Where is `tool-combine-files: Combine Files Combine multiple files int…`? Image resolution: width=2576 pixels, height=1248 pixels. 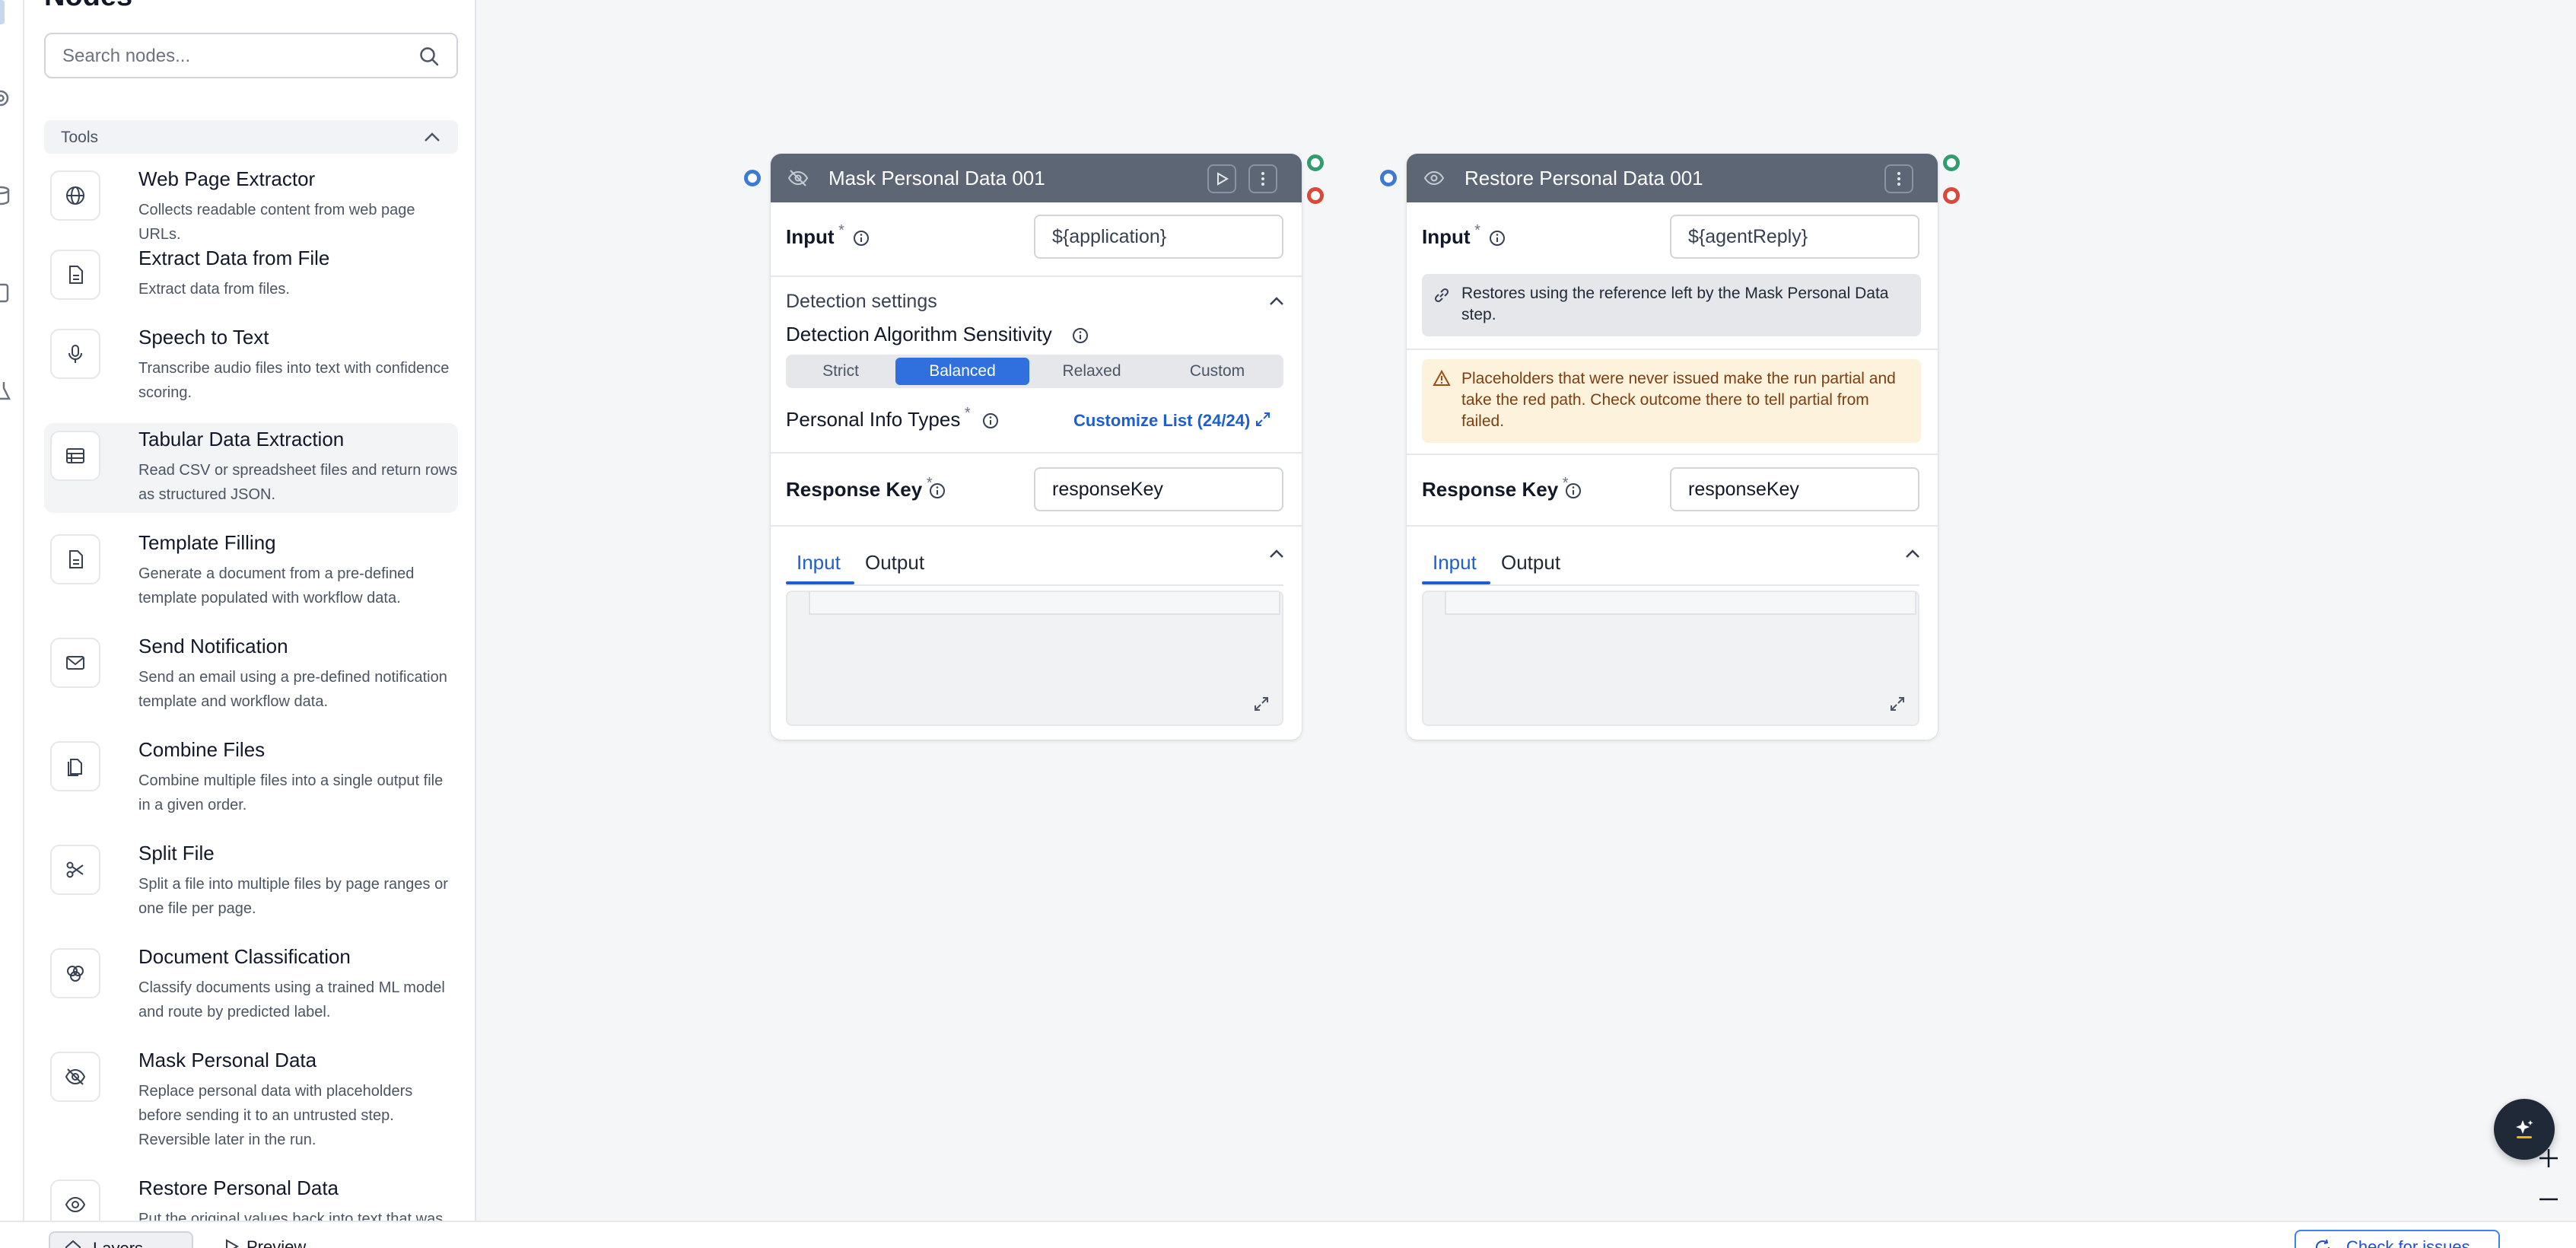 tool-combine-files: Combine Files Combine multiple files int… is located at coordinates (251, 781).